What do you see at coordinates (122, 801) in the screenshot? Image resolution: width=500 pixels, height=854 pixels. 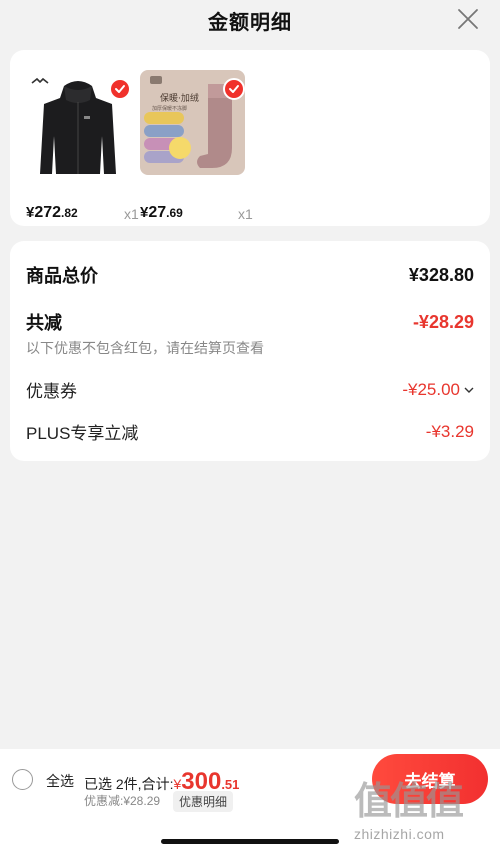 I see `discount-info: 优惠减:¥28.29` at bounding box center [122, 801].